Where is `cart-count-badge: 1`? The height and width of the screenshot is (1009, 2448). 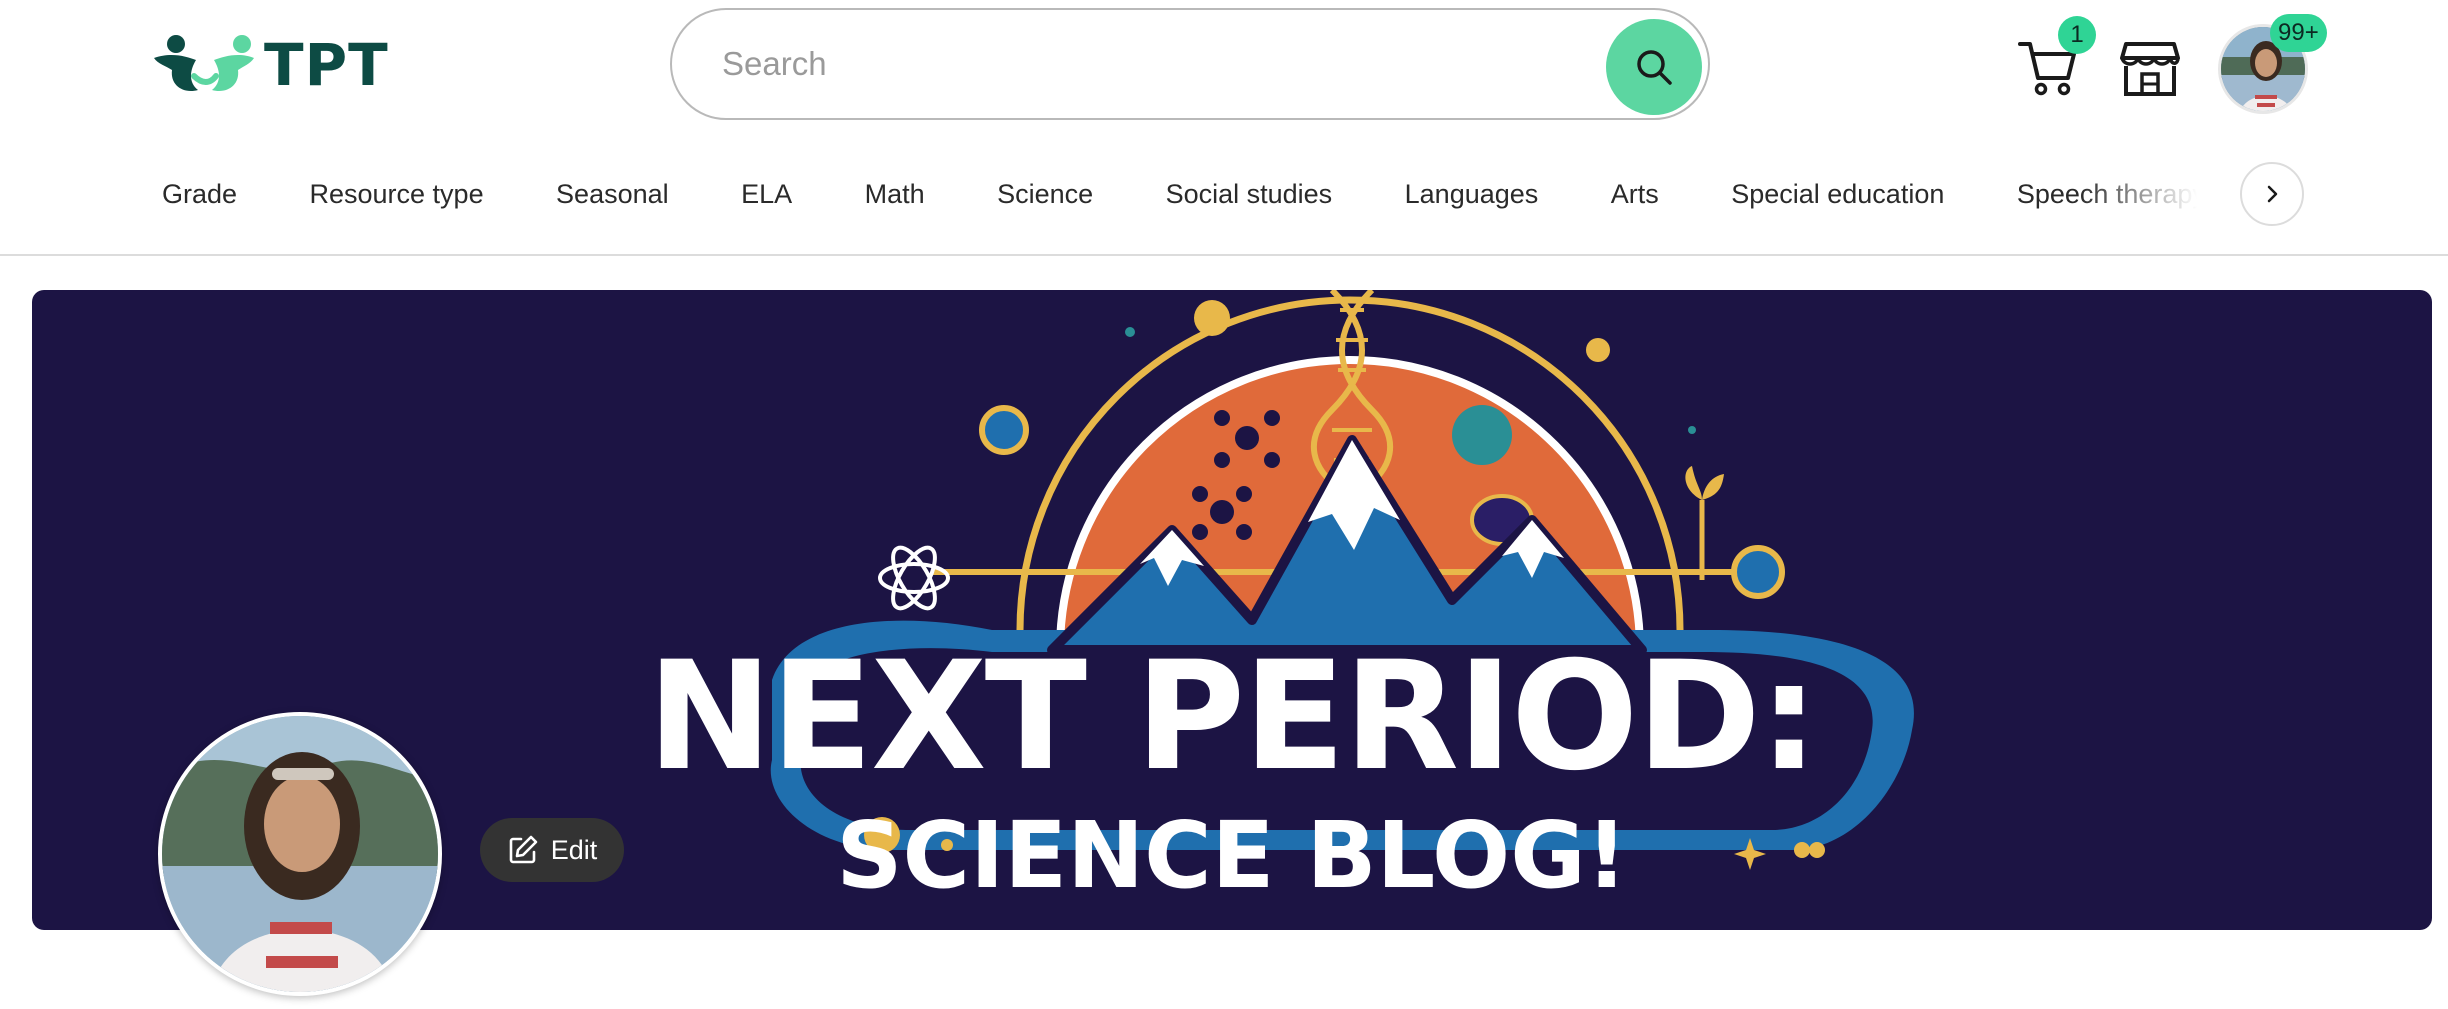 cart-count-badge: 1 is located at coordinates (2077, 35).